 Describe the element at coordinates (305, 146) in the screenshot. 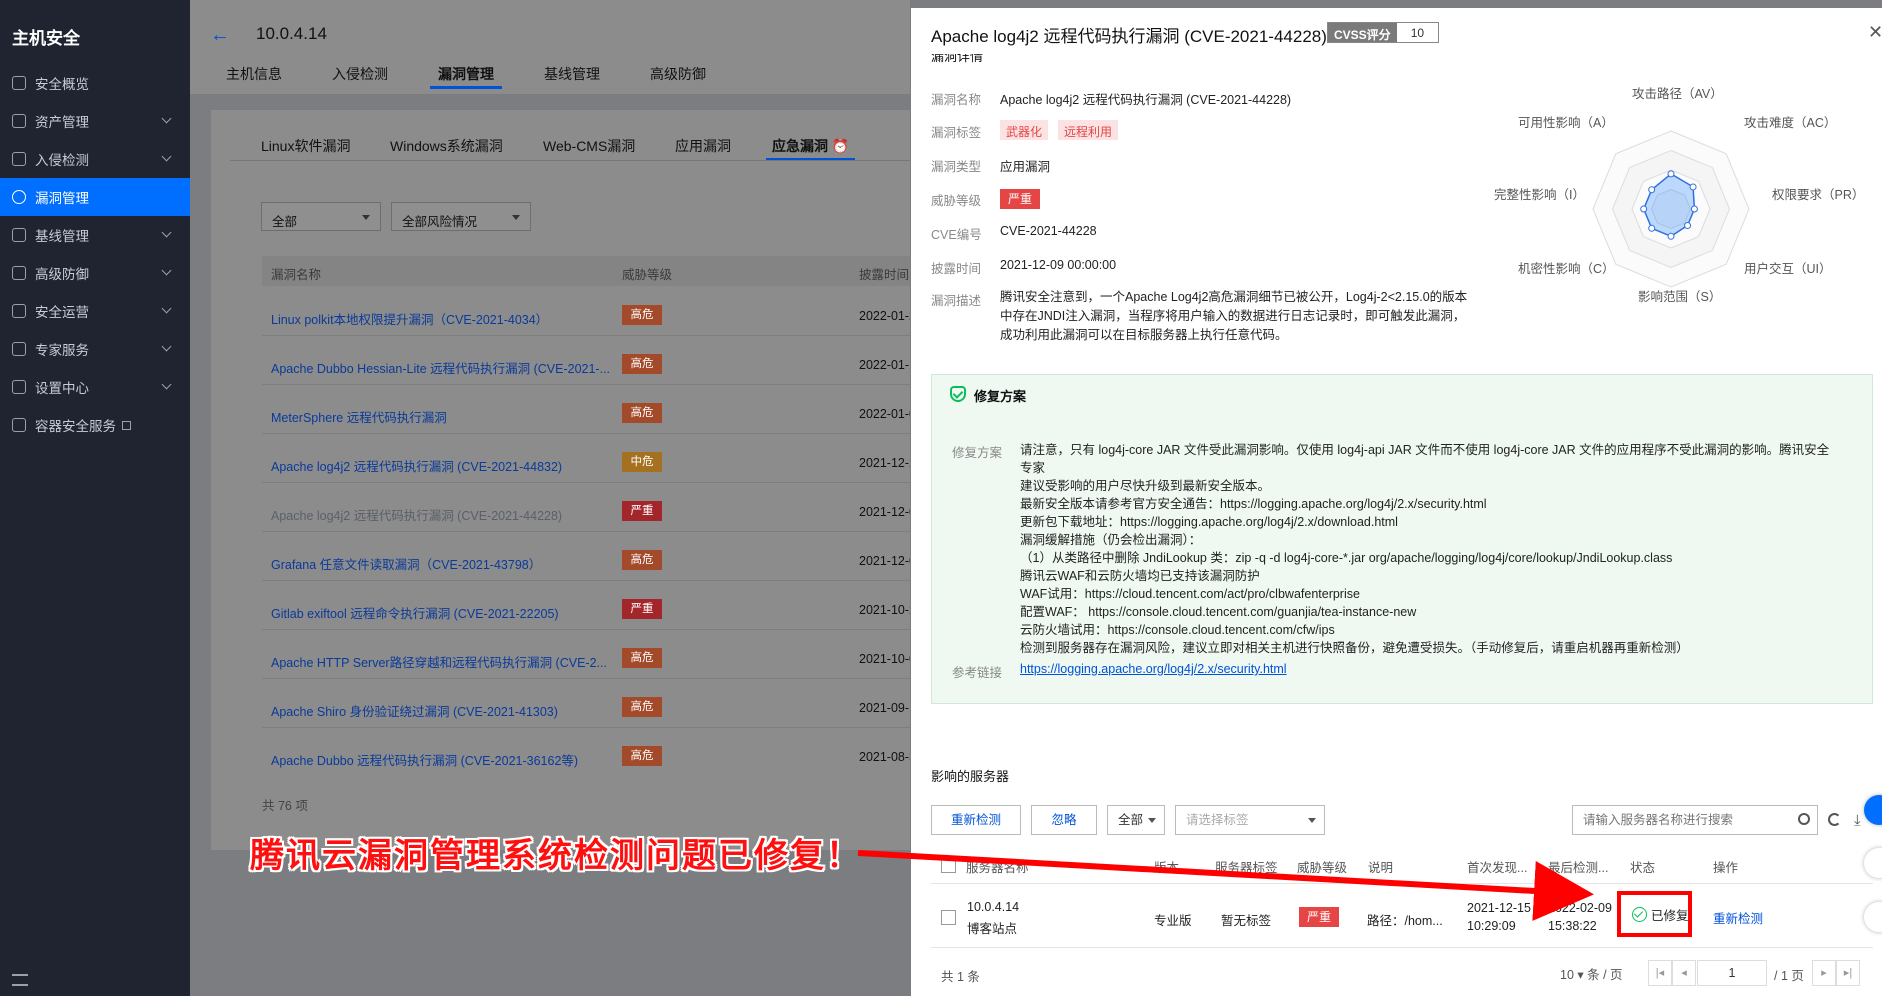

I see `subtab-linux: Linux软件漏洞` at that location.